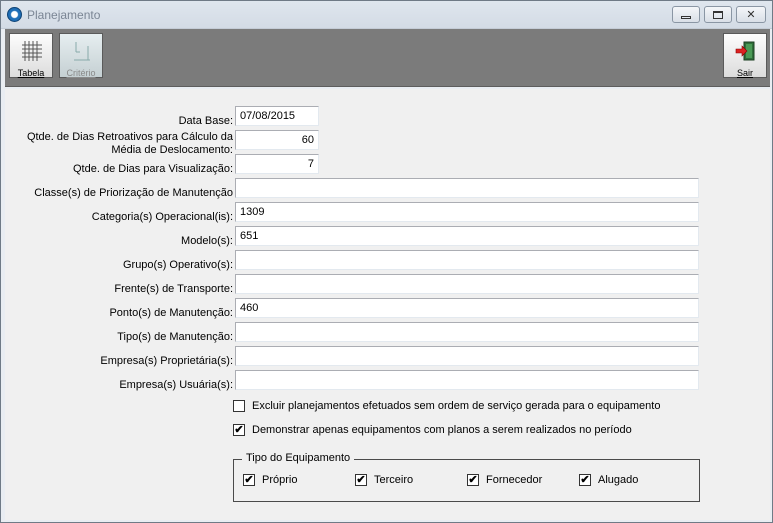 The height and width of the screenshot is (523, 773). I want to click on categorias-label: Categoria(s) Operacional(is):, so click(162, 217).